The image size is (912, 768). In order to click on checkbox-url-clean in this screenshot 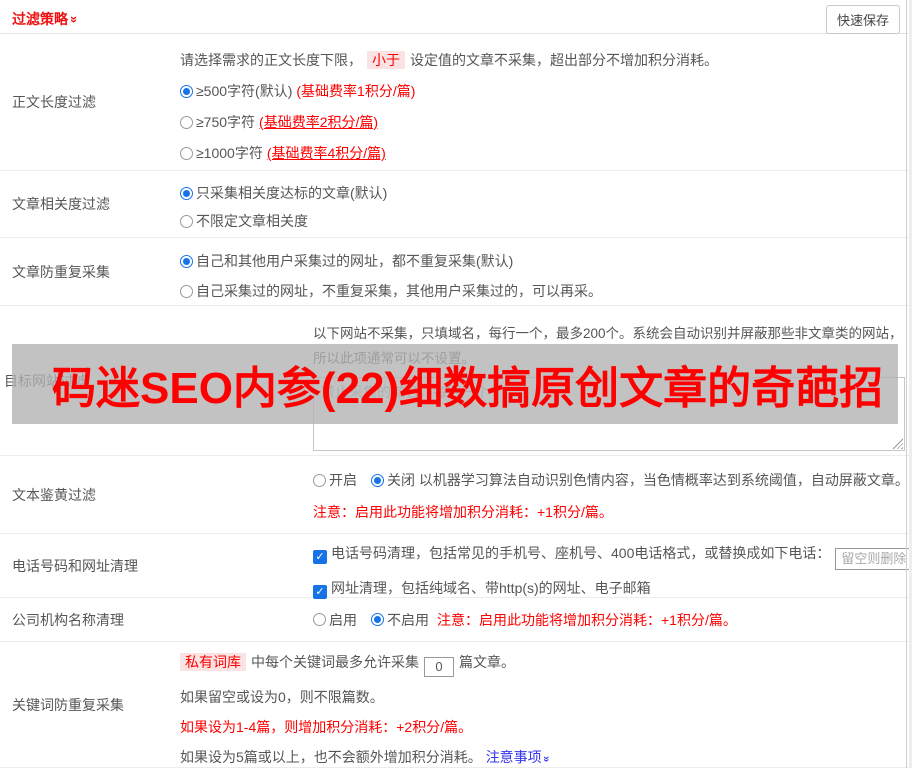, I will do `click(320, 591)`.